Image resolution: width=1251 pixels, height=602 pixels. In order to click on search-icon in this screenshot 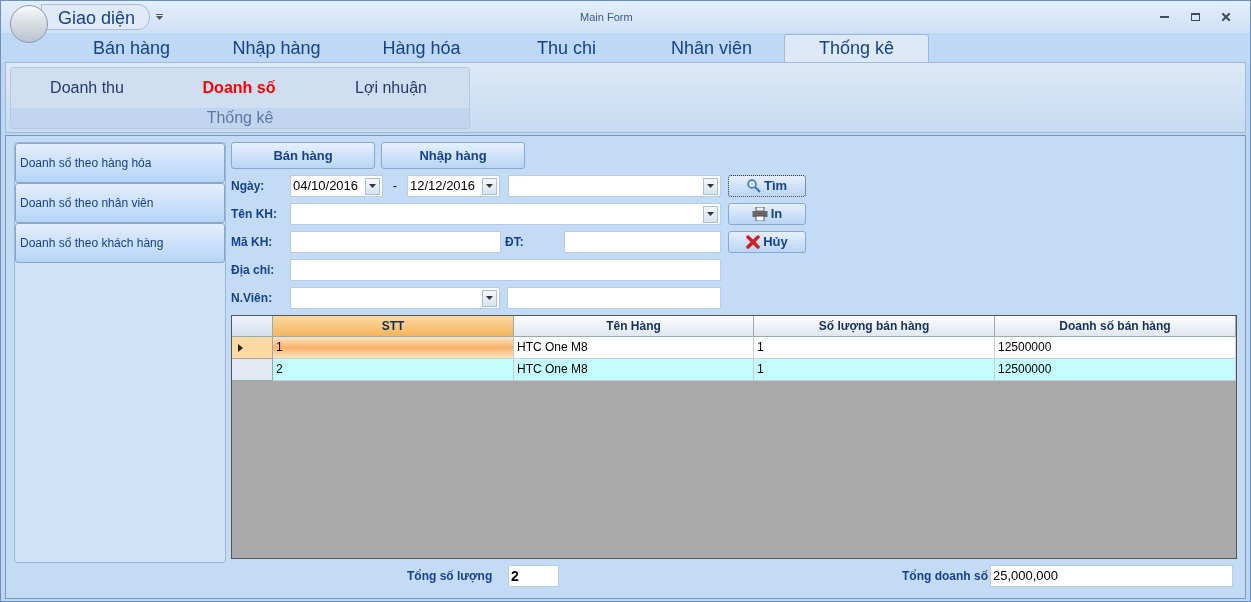, I will do `click(753, 186)`.